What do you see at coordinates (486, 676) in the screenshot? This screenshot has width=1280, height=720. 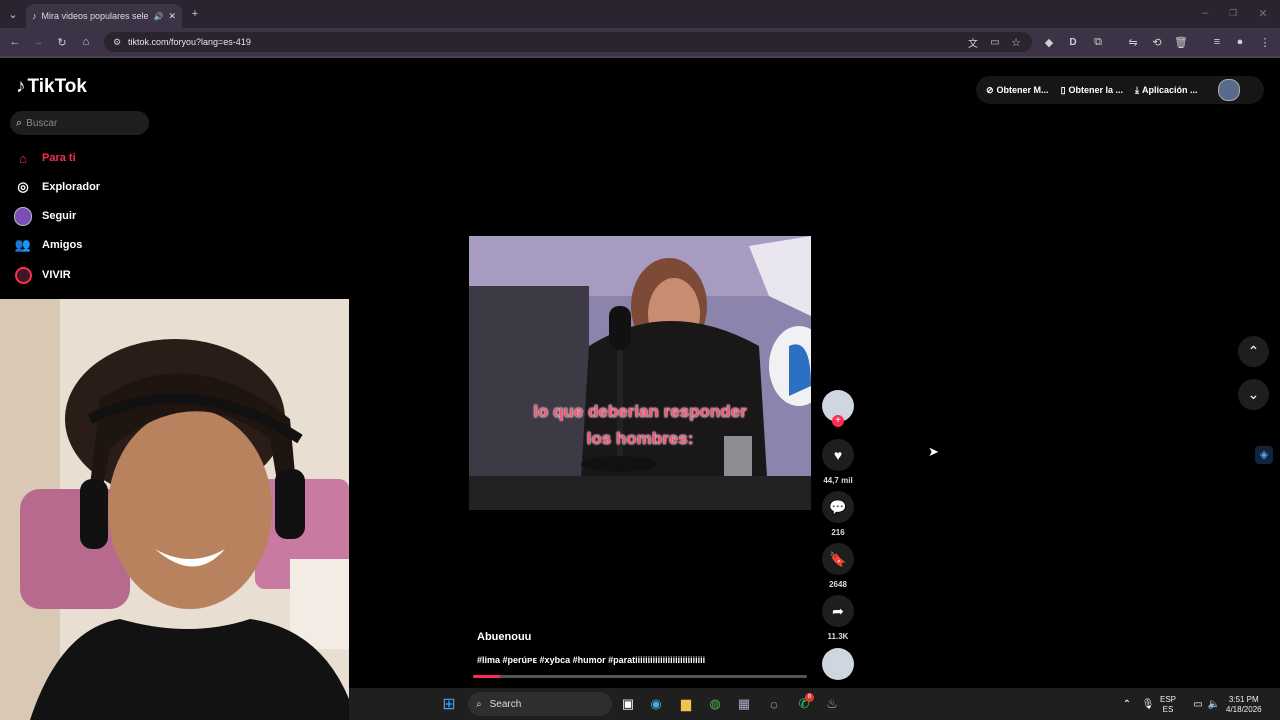 I see `progress-fill` at bounding box center [486, 676].